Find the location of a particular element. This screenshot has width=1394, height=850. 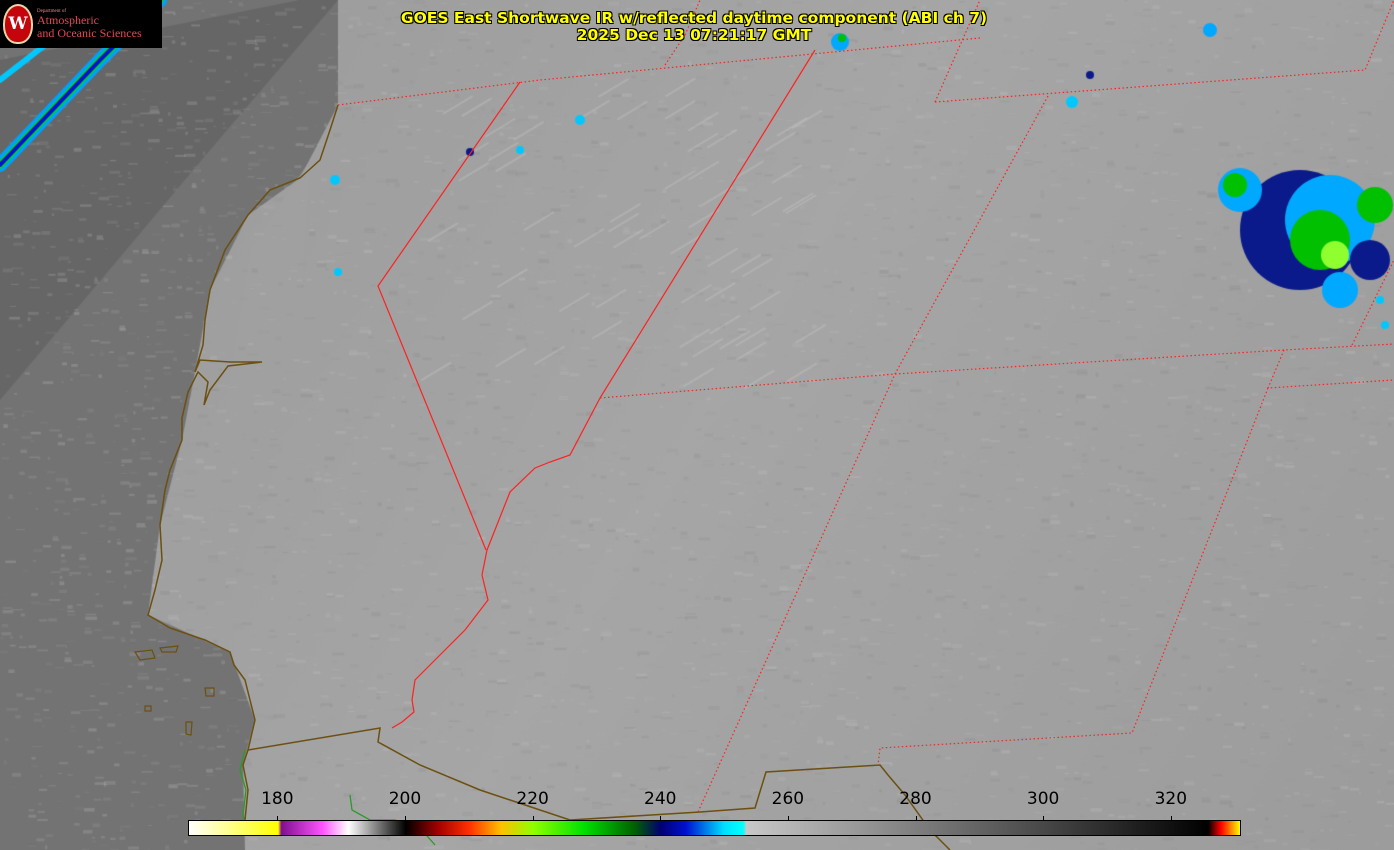

ca-az-border is located at coordinates (440, 639).